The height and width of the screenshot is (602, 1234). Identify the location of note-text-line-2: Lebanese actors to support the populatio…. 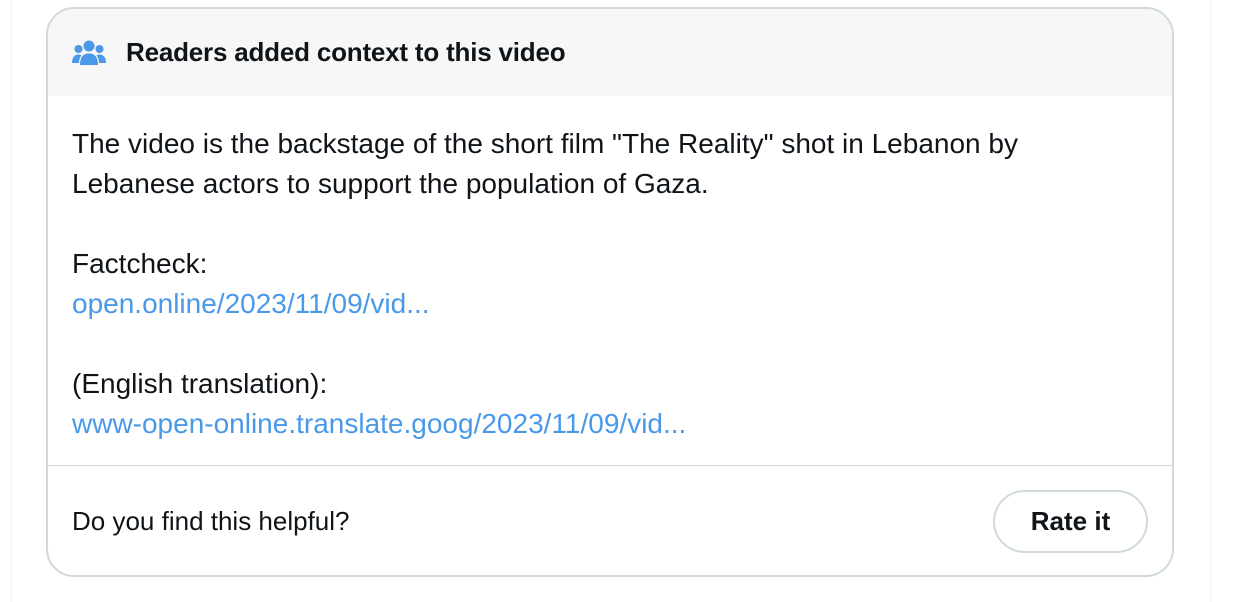
(390, 183).